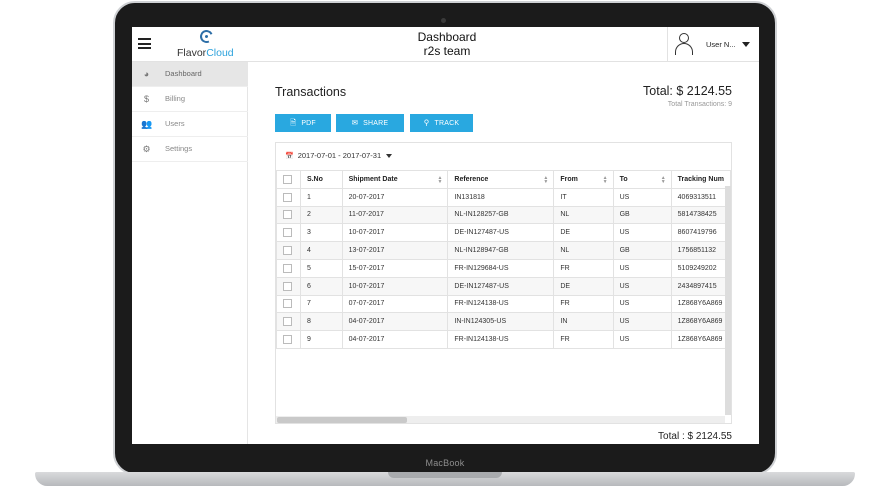 The height and width of the screenshot is (500, 890). What do you see at coordinates (642, 215) in the screenshot?
I see `cell-to: GB` at bounding box center [642, 215].